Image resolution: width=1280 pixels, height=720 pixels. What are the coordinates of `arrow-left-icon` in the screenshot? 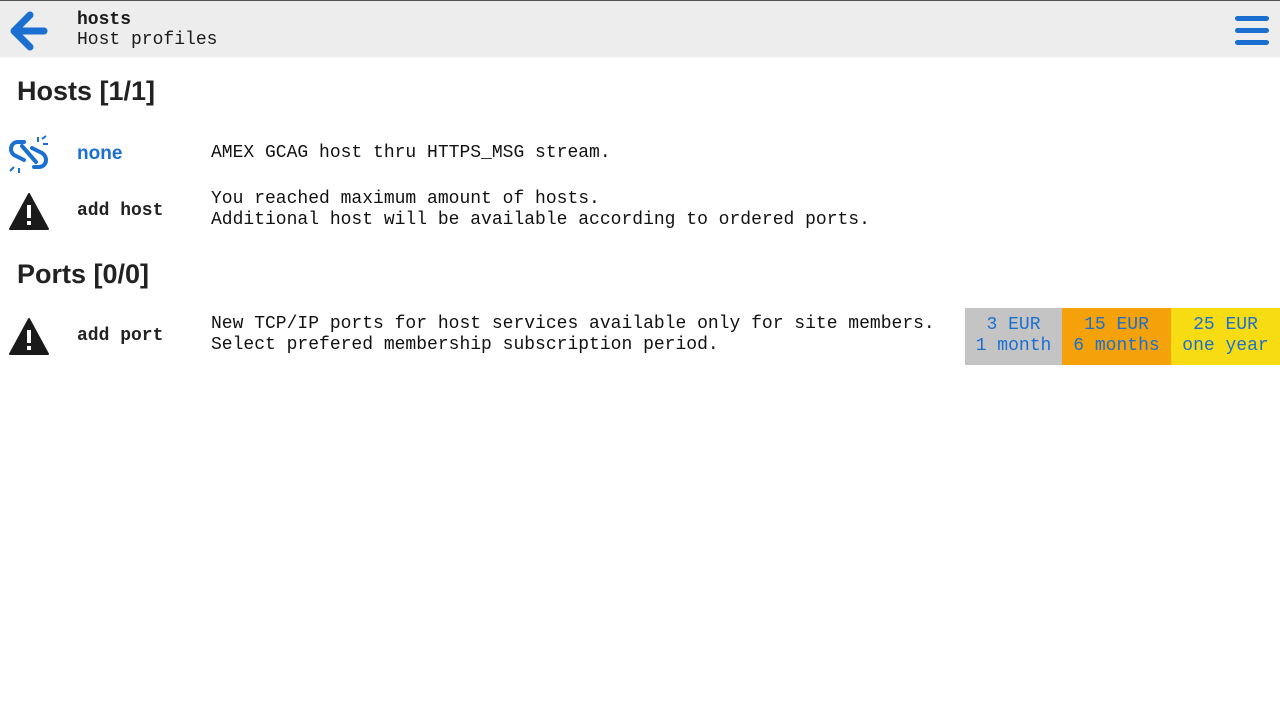 It's located at (29, 31).